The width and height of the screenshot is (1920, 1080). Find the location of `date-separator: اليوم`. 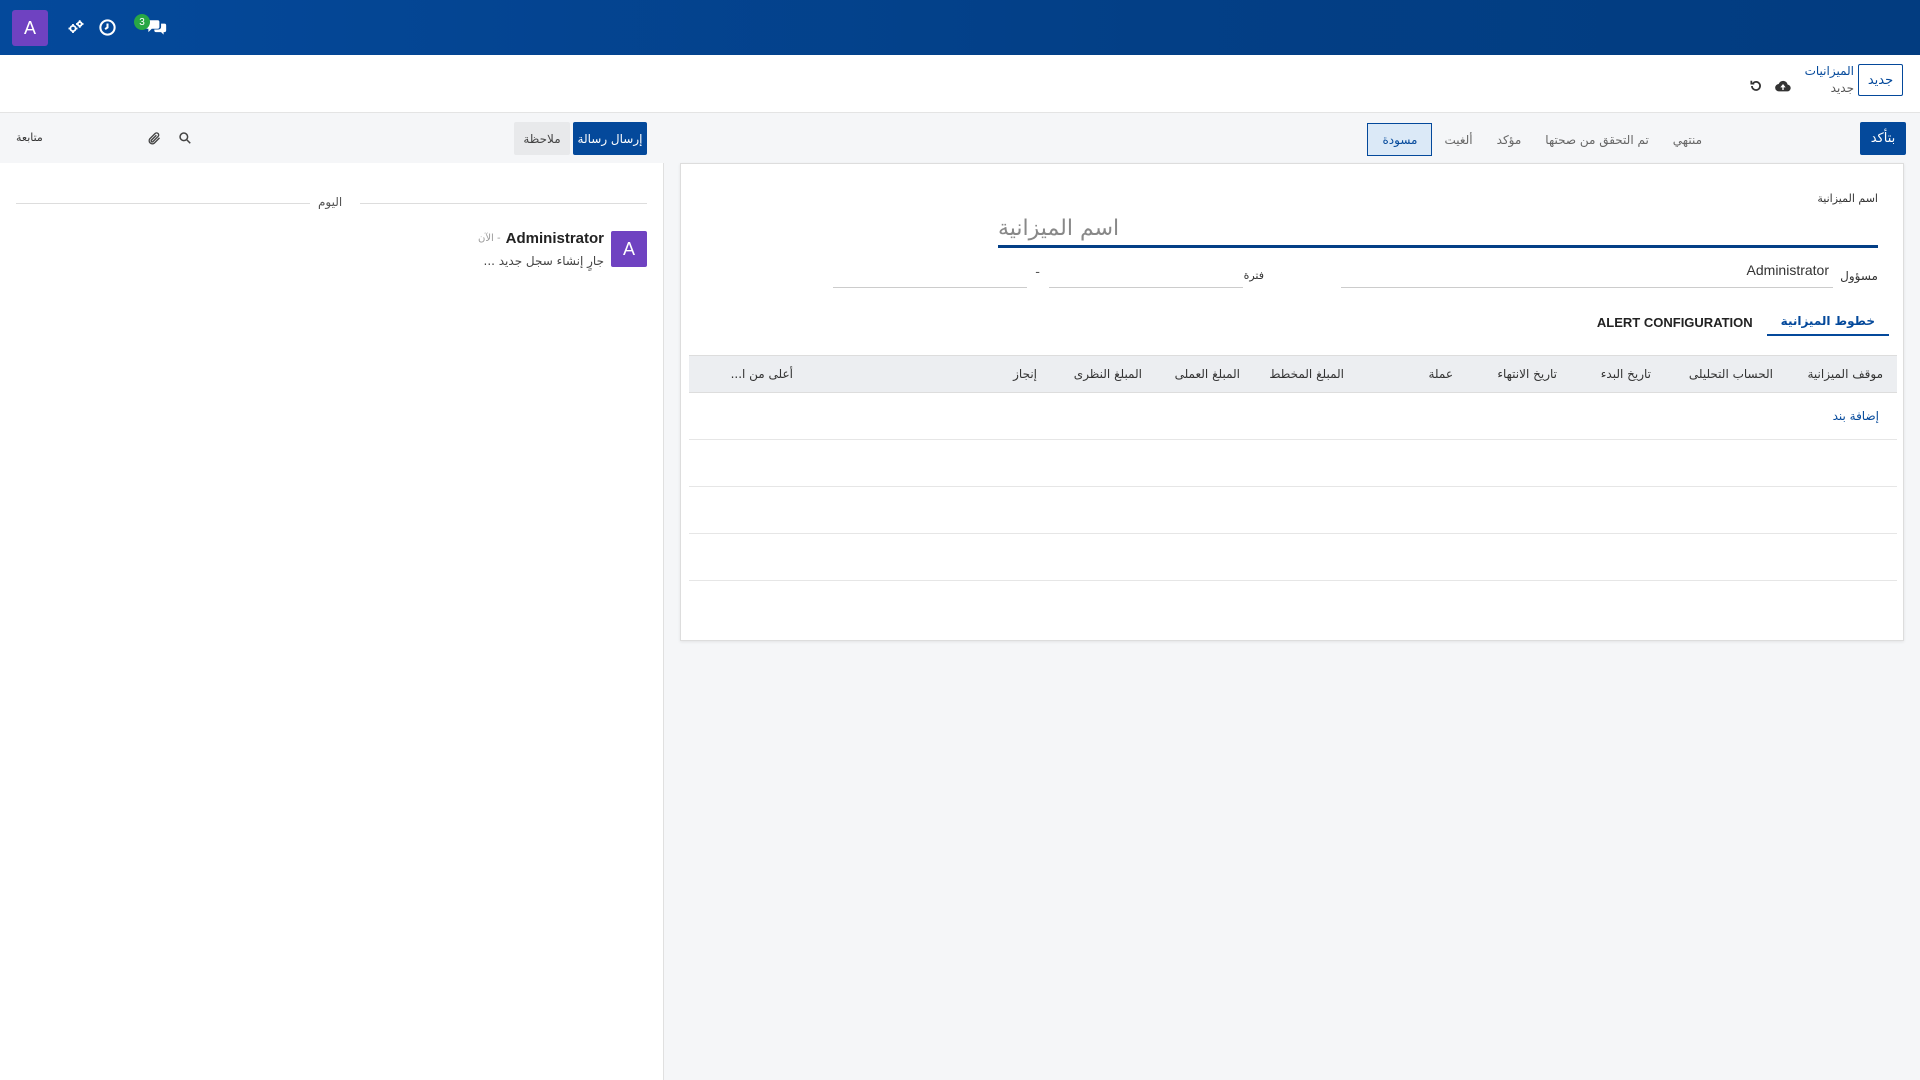

date-separator: اليوم is located at coordinates (330, 202).